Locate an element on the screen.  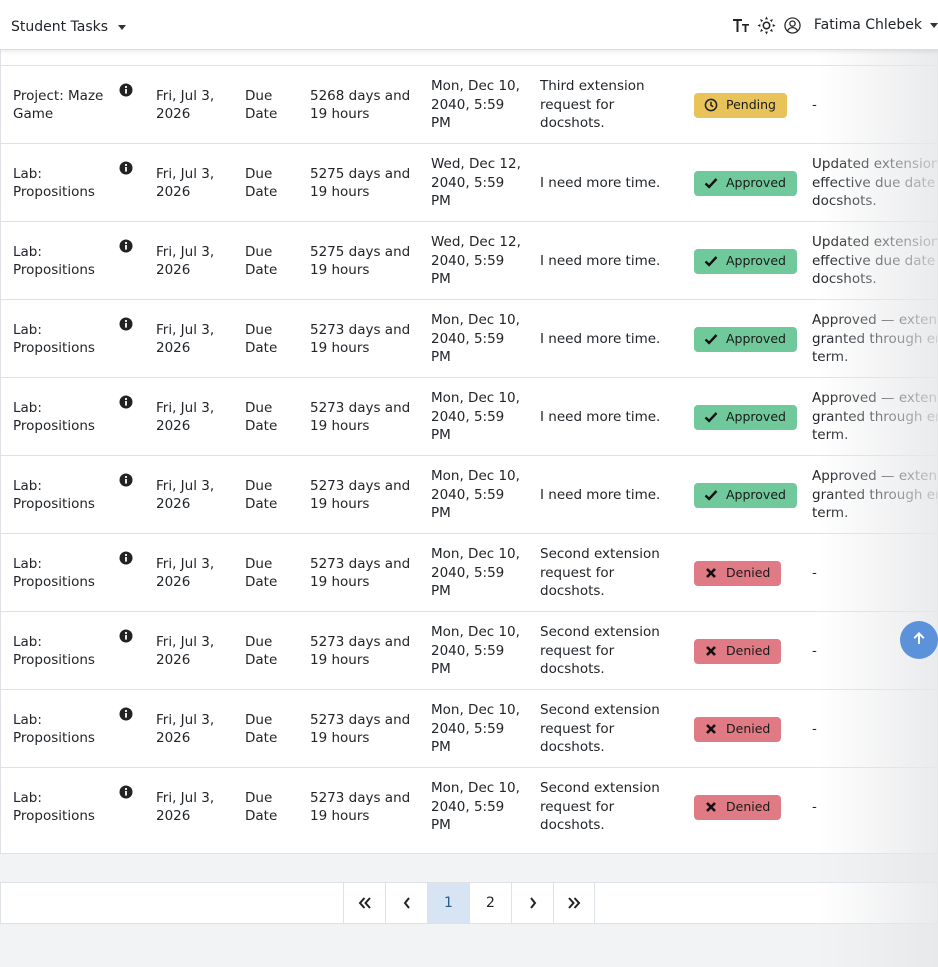
next-page-button is located at coordinates (532, 903).